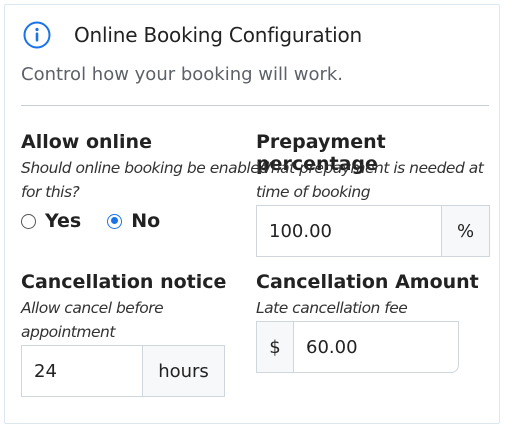 The width and height of the screenshot is (508, 424). What do you see at coordinates (349, 231) in the screenshot?
I see `prepayment-input: 100.00` at bounding box center [349, 231].